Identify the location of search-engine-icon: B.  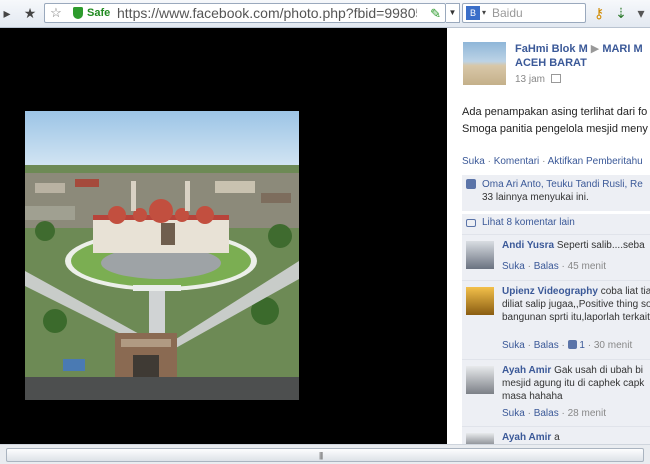
(473, 13).